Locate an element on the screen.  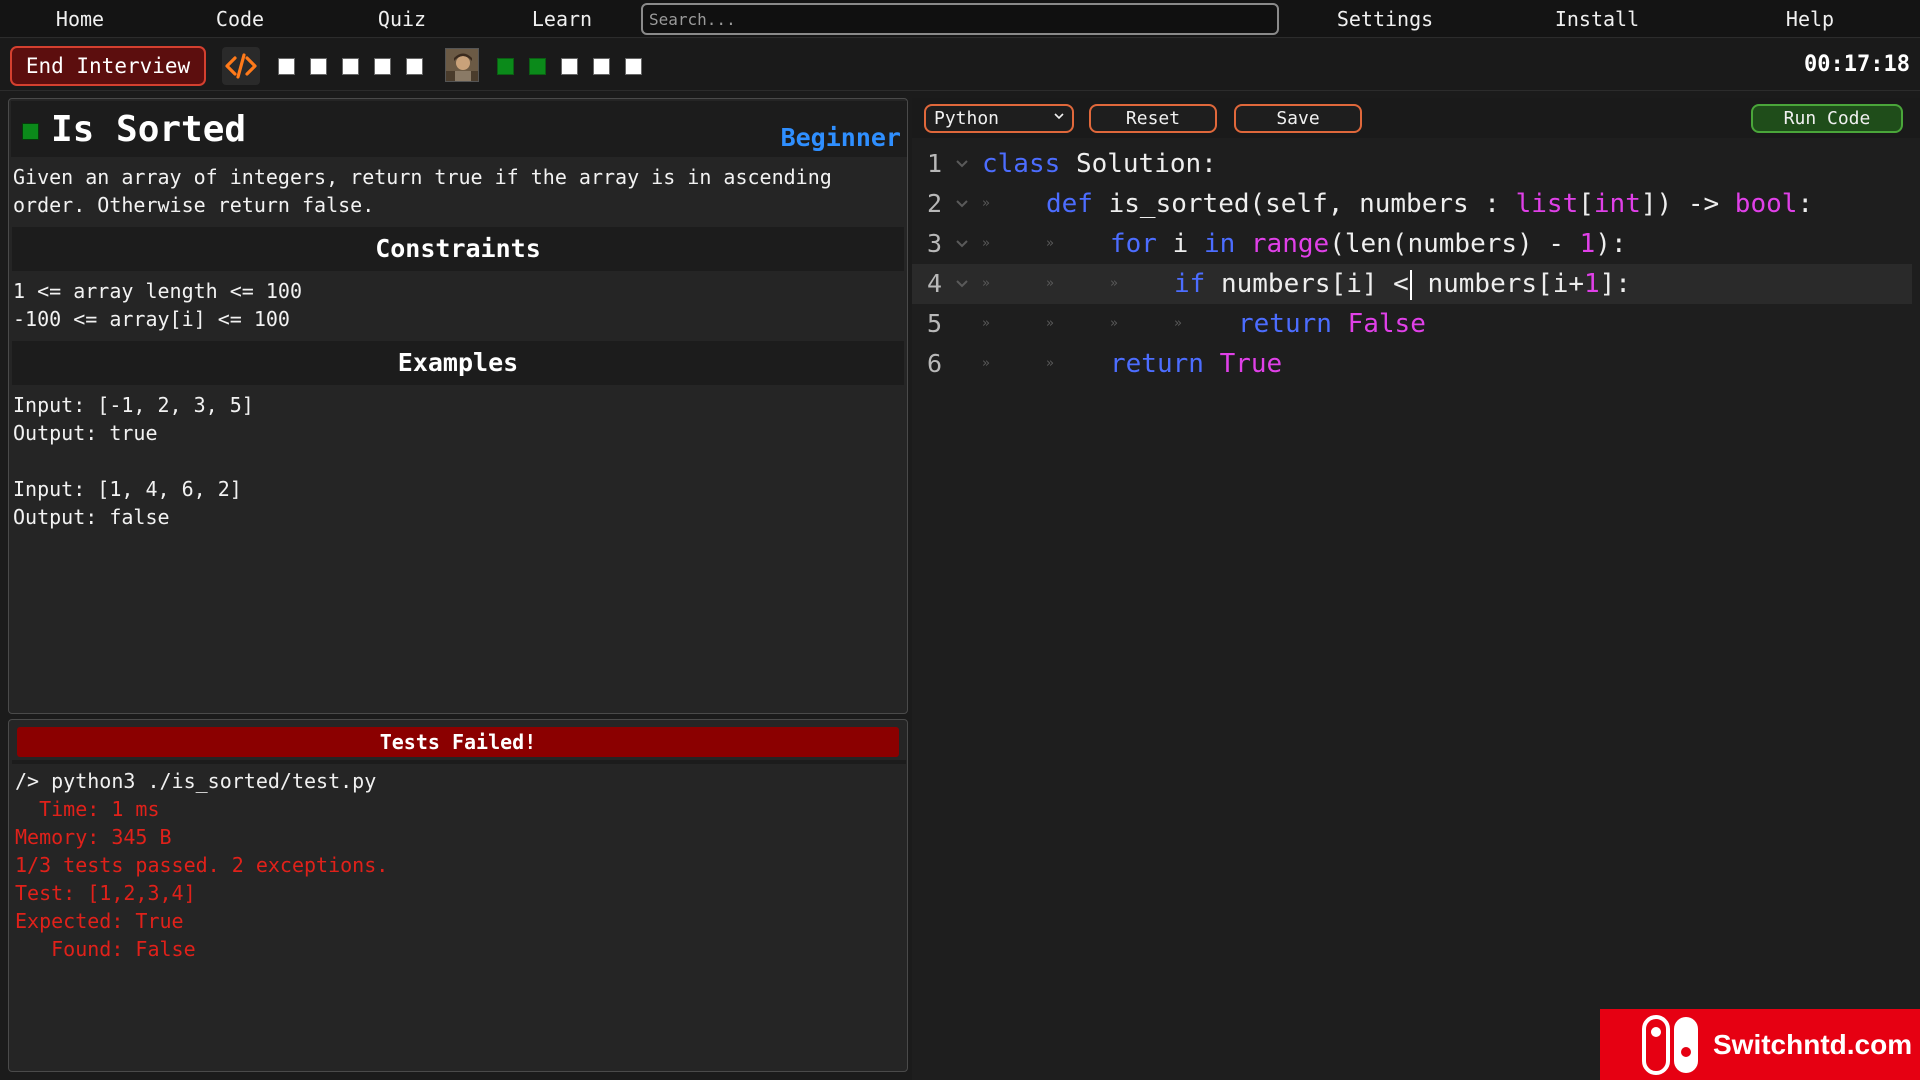
interview-timer: 00:17:18 is located at coordinates (1857, 64).